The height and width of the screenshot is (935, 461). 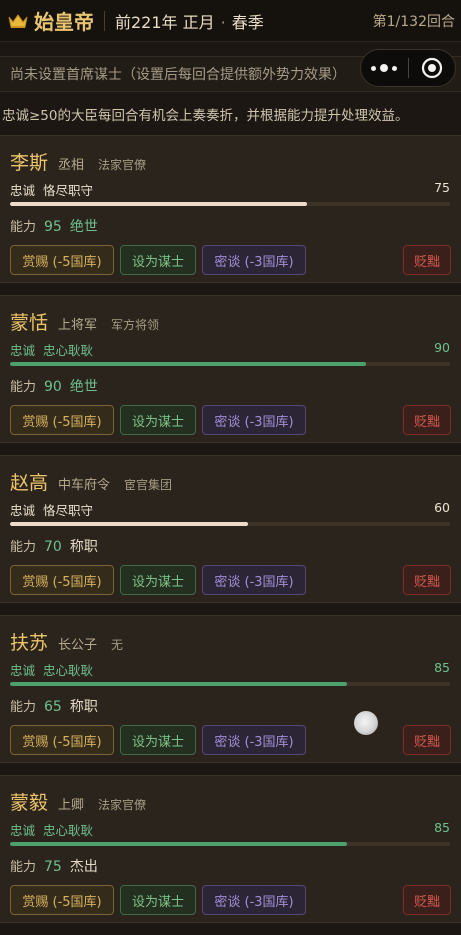 What do you see at coordinates (117, 645) in the screenshot?
I see `minister-faction: 无` at bounding box center [117, 645].